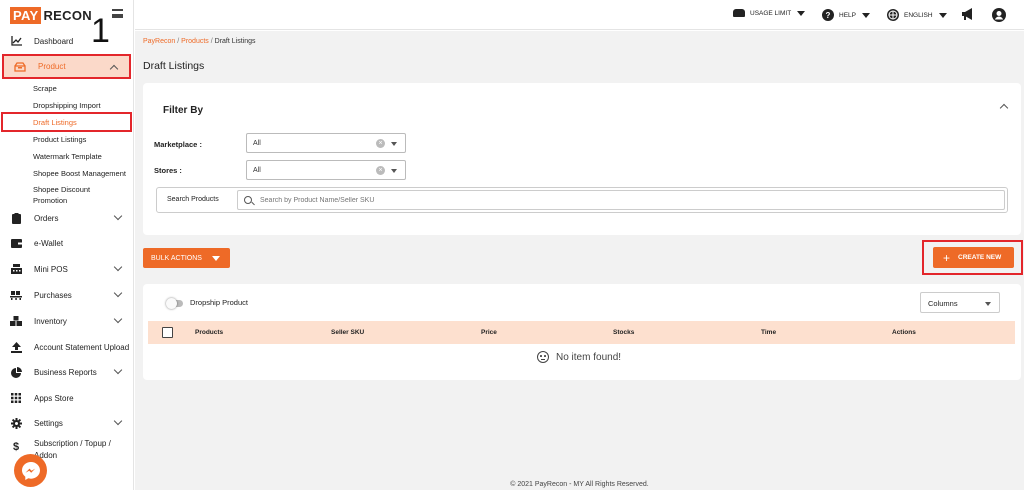 This screenshot has height=490, width=1024. I want to click on user-circle-icon, so click(999, 15).